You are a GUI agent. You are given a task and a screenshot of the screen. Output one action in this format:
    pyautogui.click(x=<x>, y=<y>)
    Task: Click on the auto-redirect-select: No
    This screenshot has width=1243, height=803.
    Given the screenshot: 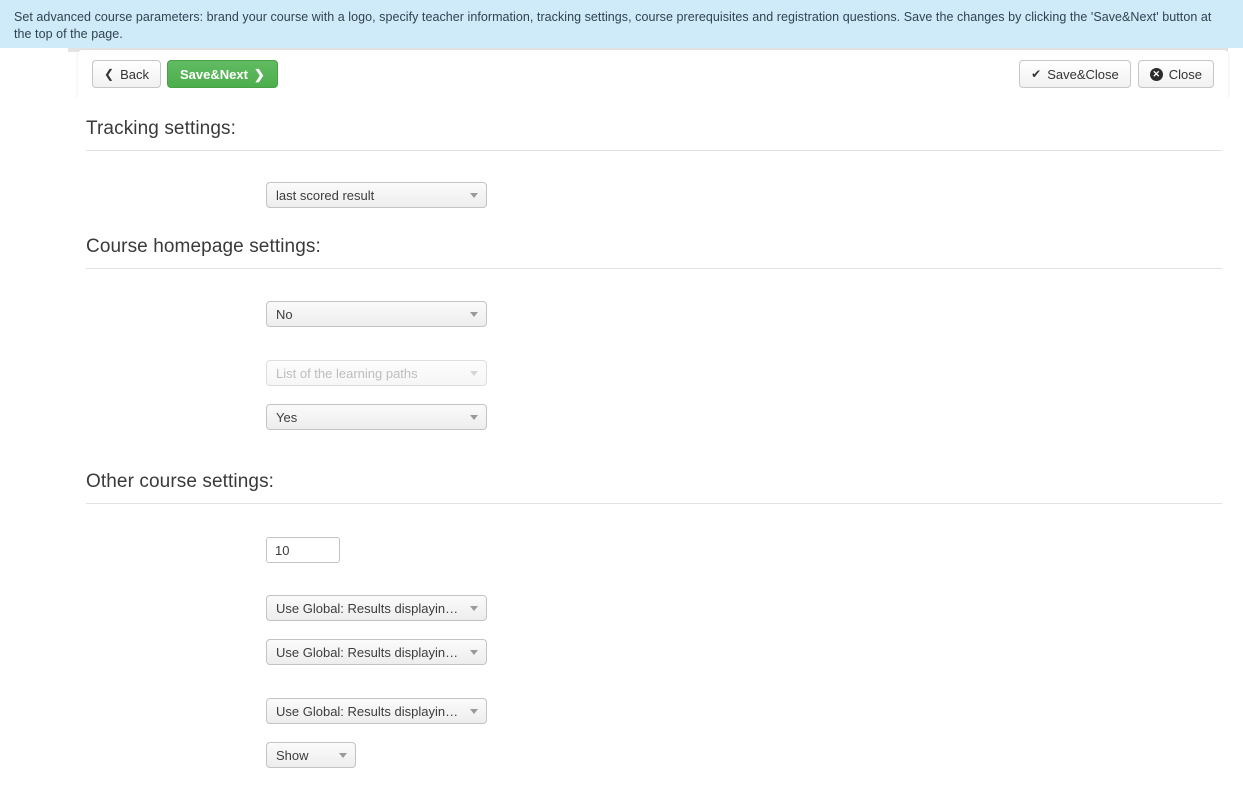 What is the action you would take?
    pyautogui.click(x=376, y=314)
    